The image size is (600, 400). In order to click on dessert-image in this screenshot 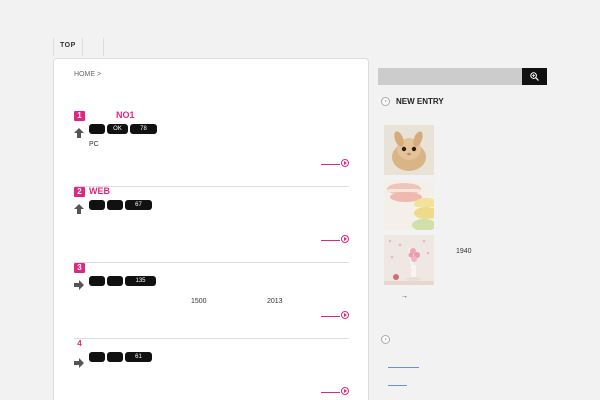, I will do `click(409, 260)`.